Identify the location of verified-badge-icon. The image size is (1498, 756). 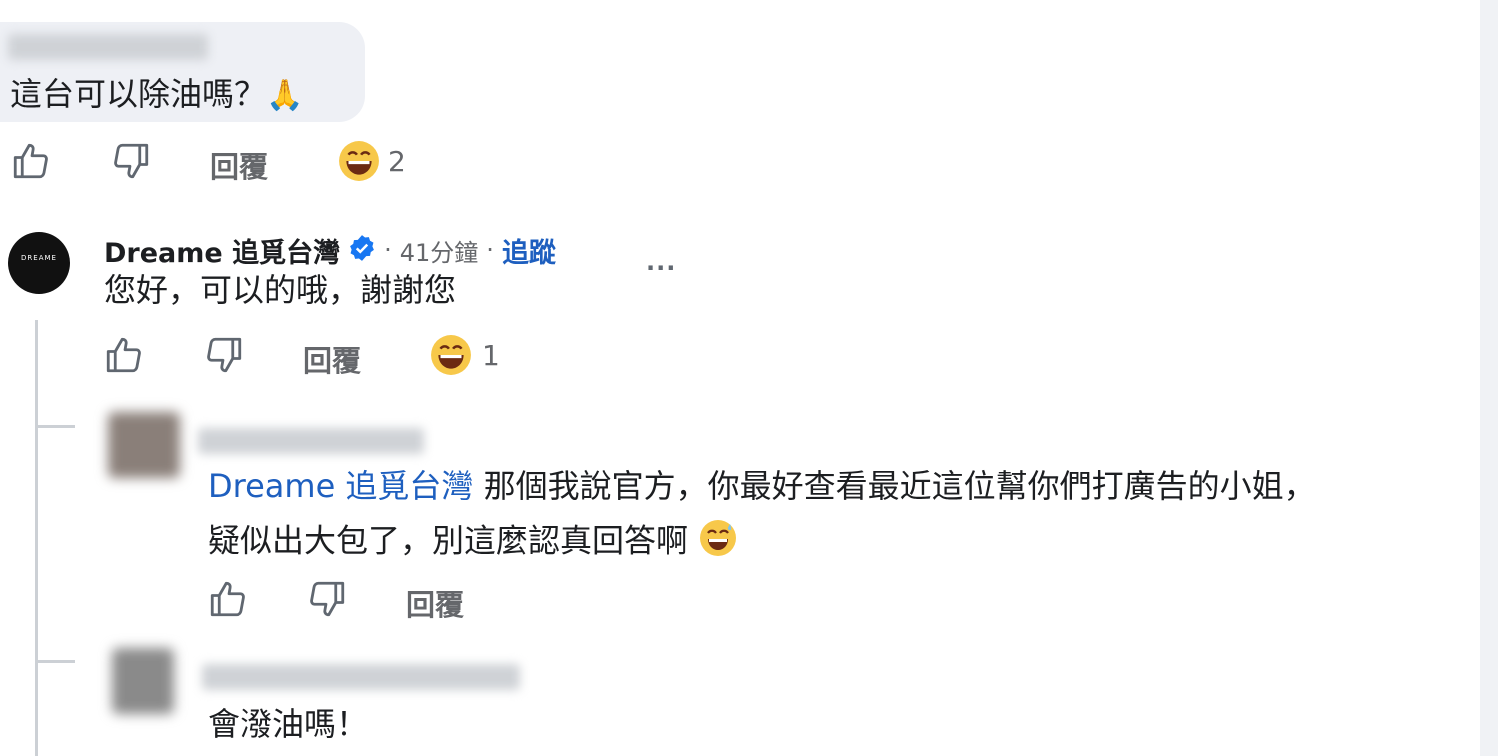
(362, 250).